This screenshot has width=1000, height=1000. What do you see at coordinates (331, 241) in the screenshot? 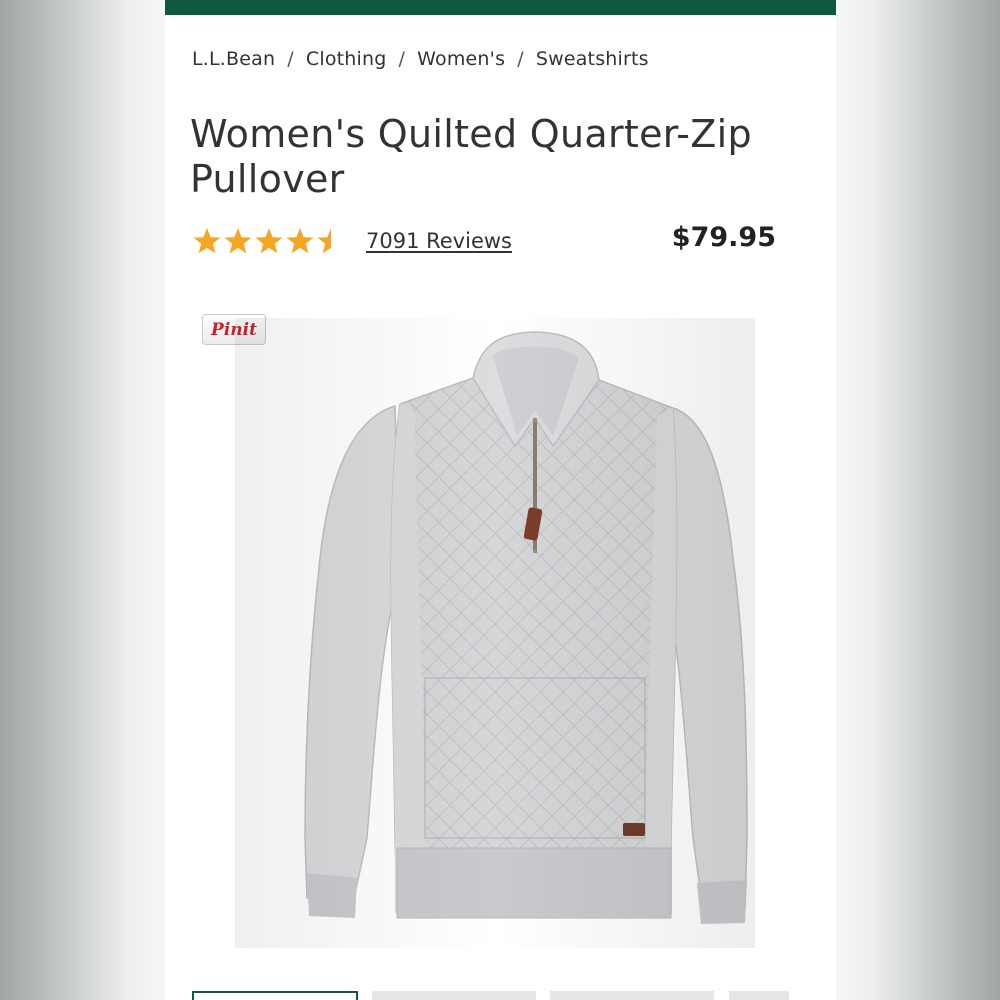
I see `half-star-icon` at bounding box center [331, 241].